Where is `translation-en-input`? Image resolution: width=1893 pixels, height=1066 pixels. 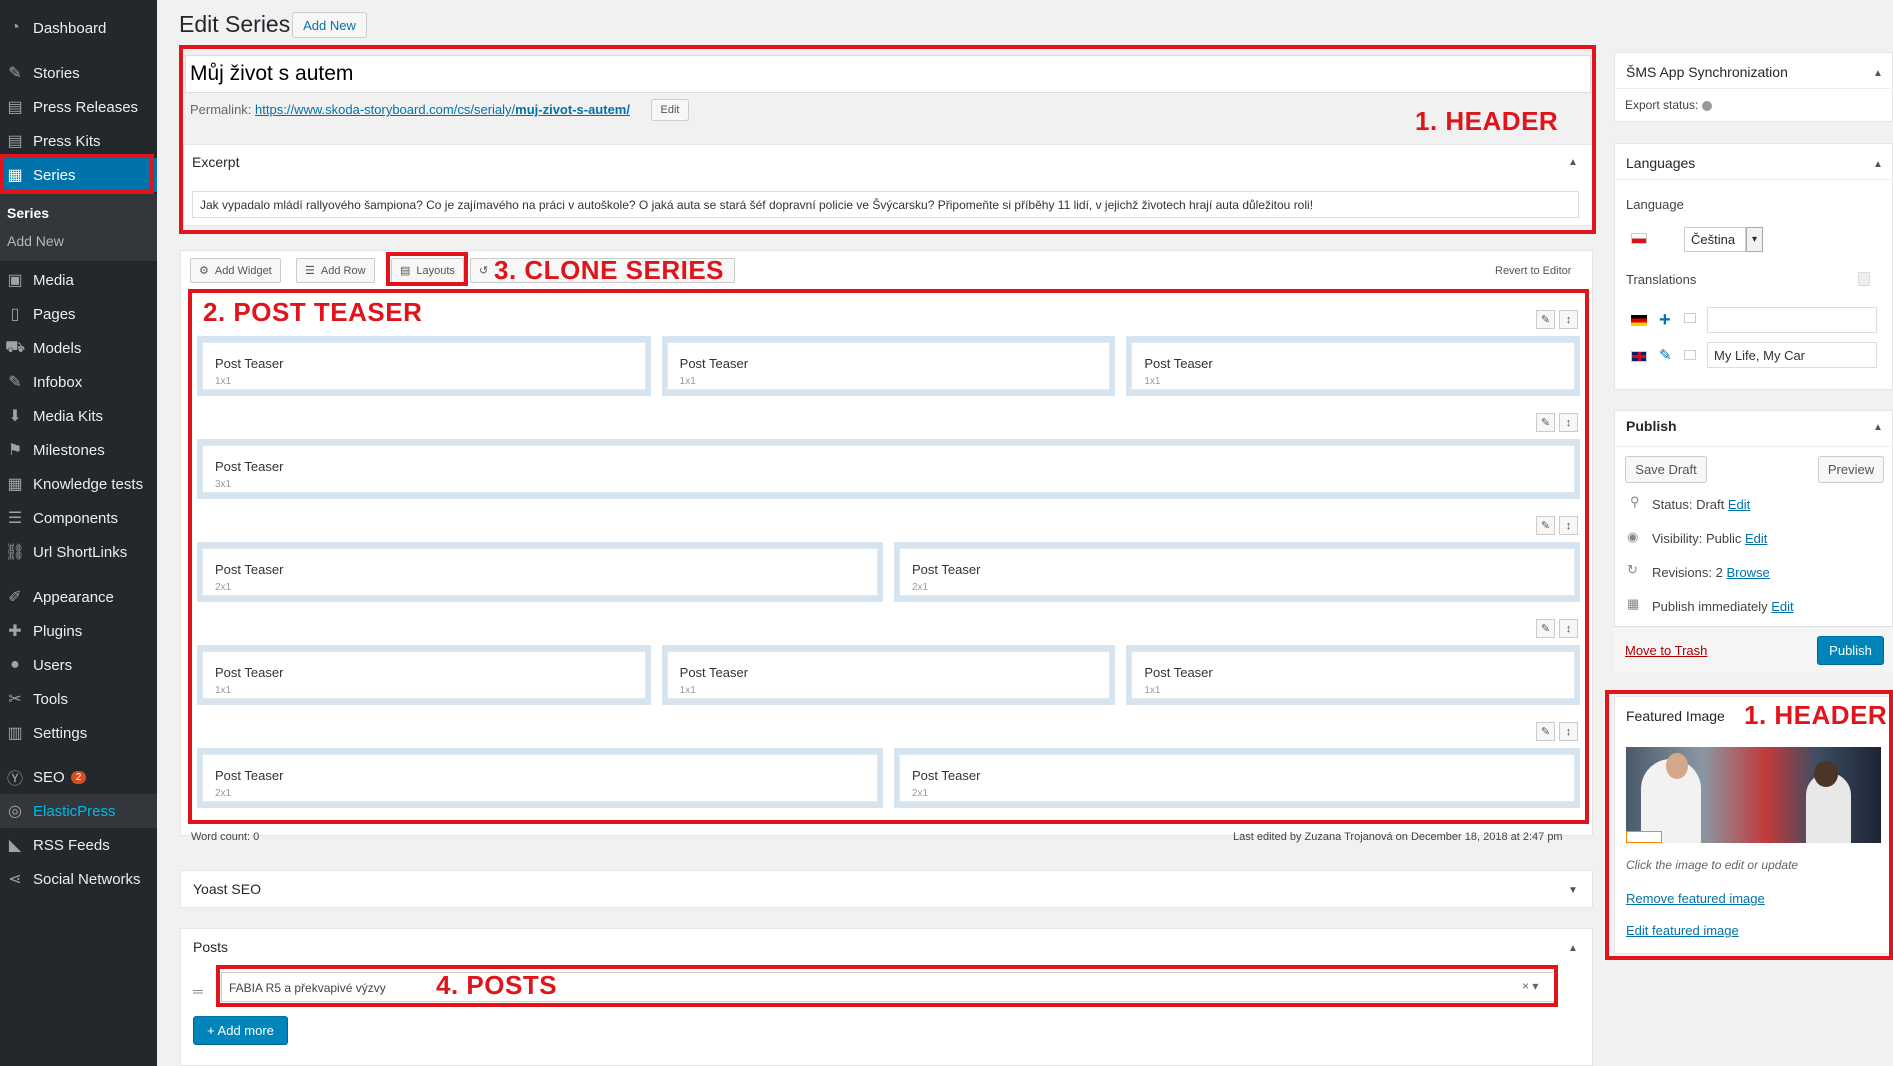
translation-en-input is located at coordinates (1792, 355).